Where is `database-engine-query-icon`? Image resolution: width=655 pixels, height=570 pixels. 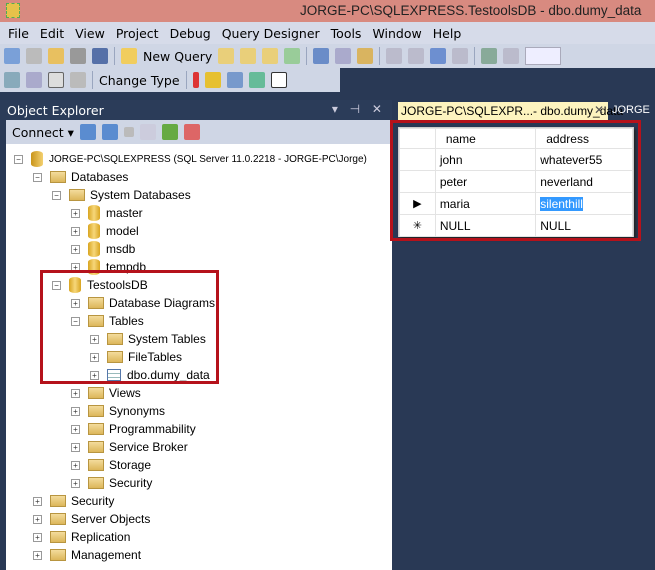
database-engine-query-icon is located at coordinates (226, 56).